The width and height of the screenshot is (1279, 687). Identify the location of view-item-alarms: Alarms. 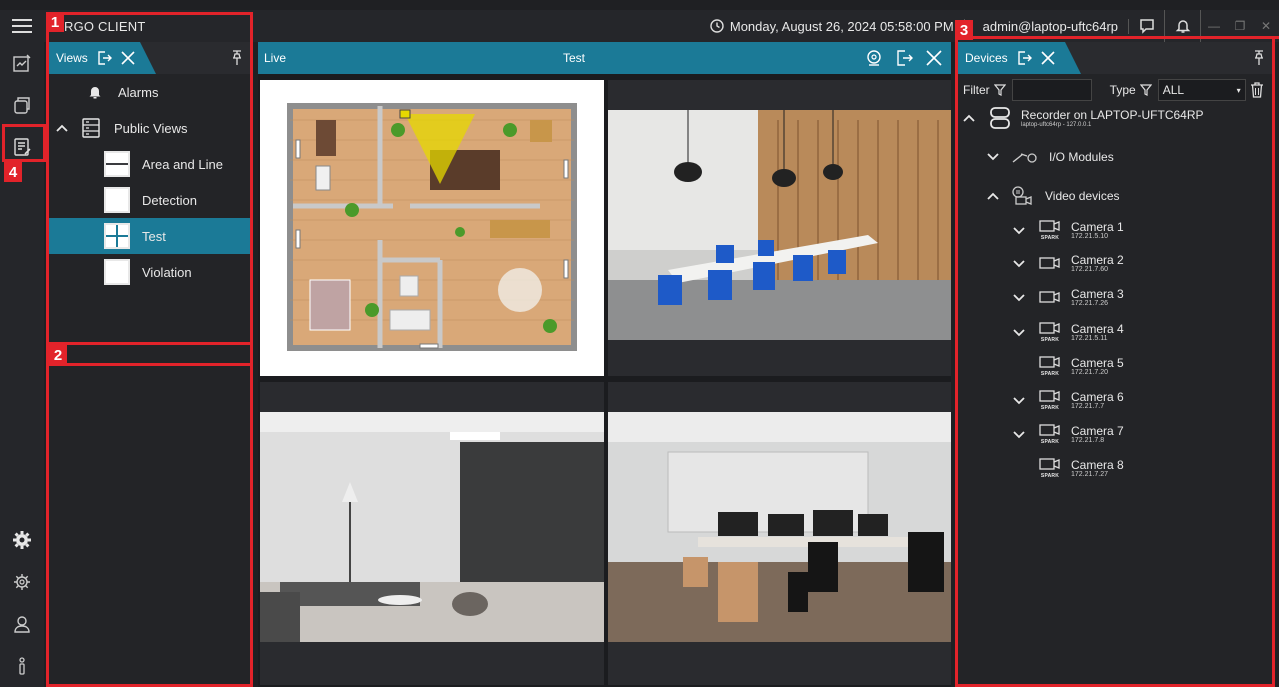
(150, 92).